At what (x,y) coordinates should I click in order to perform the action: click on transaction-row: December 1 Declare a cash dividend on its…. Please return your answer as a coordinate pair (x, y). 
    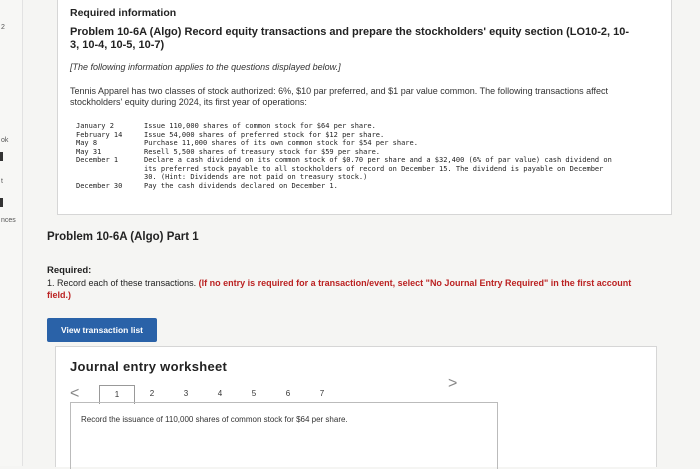
    Looking at the image, I should click on (346, 169).